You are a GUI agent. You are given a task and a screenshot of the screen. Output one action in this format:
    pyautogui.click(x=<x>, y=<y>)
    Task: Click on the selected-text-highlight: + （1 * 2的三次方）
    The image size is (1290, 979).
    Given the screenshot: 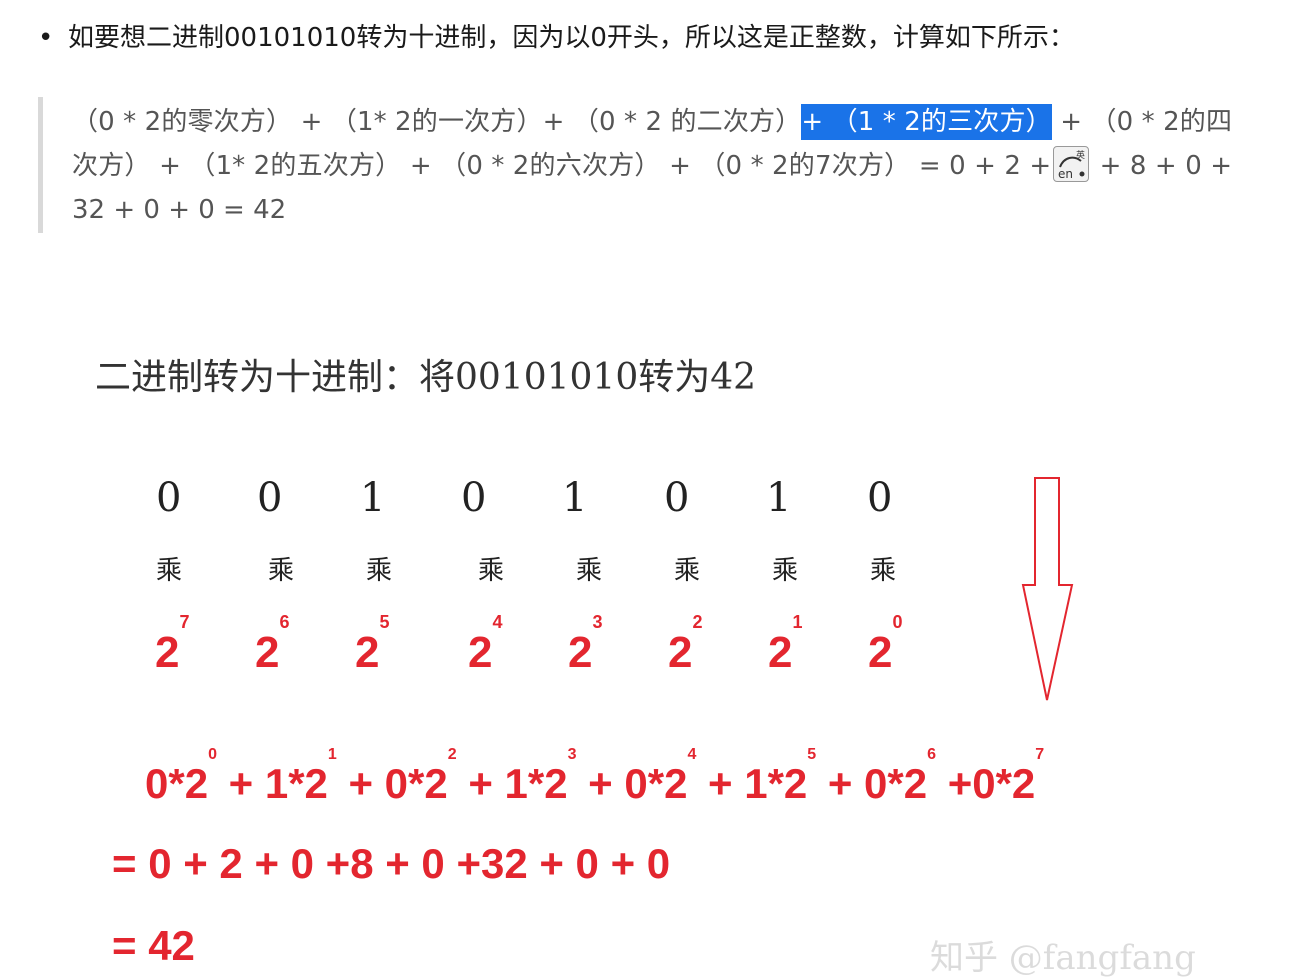 What is the action you would take?
    pyautogui.click(x=926, y=122)
    